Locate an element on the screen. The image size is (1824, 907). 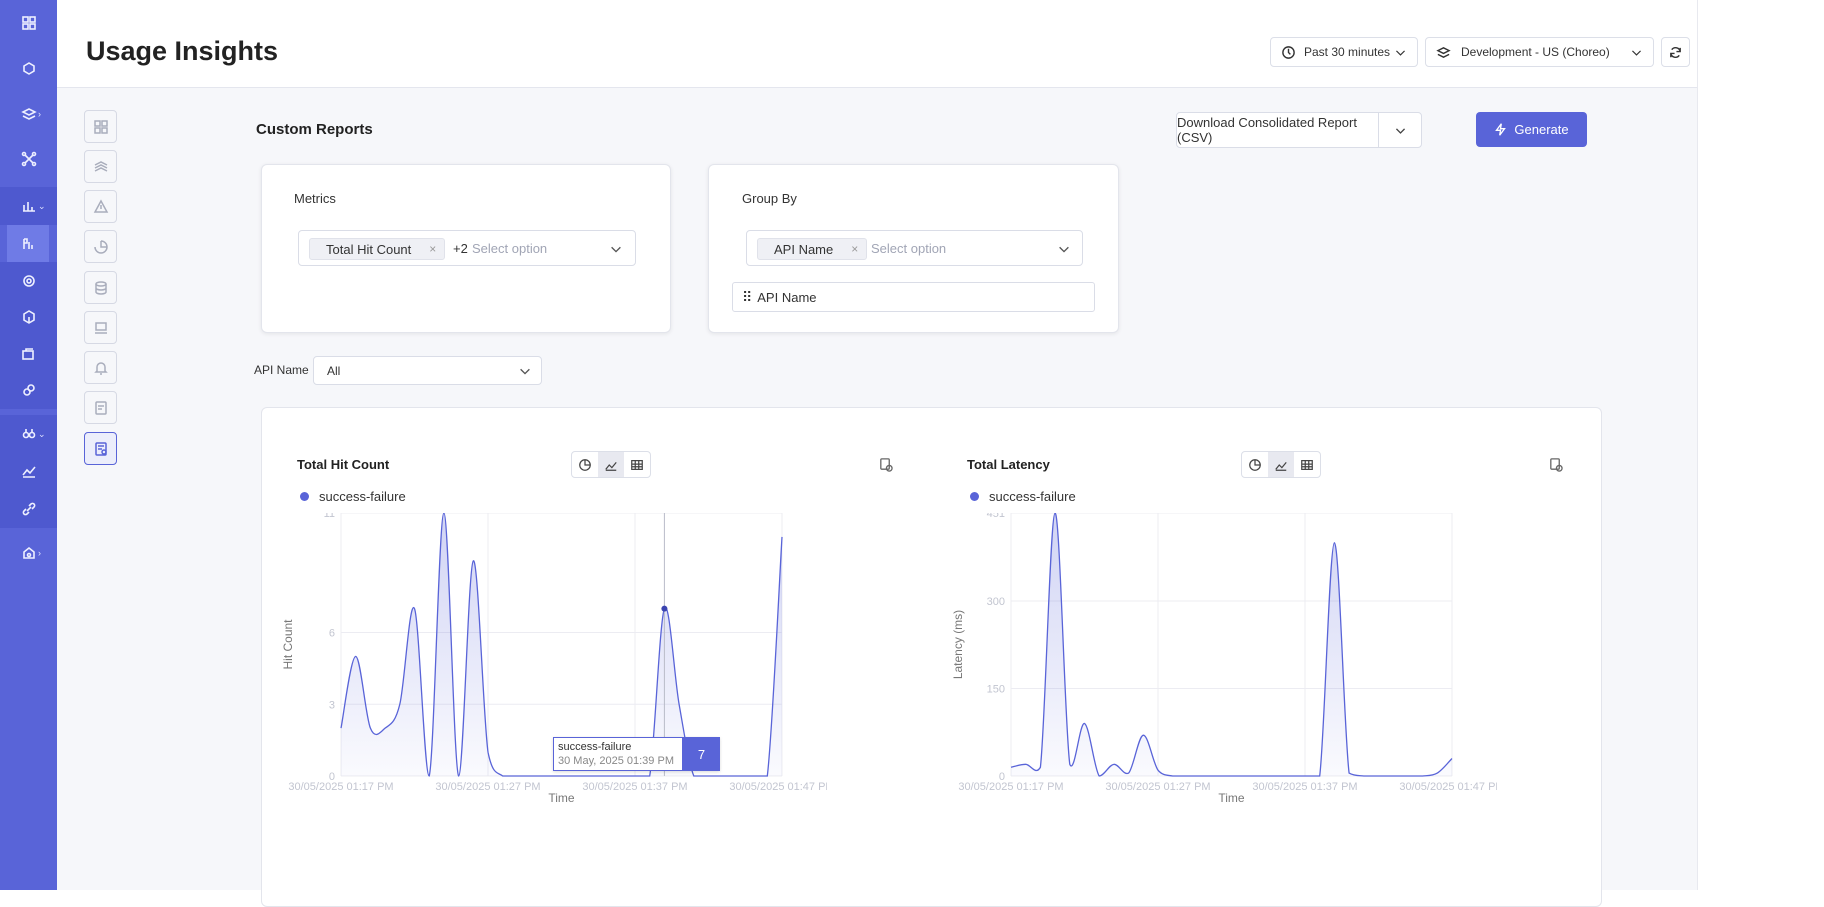
metrics-label: Metrics is located at coordinates (315, 198).